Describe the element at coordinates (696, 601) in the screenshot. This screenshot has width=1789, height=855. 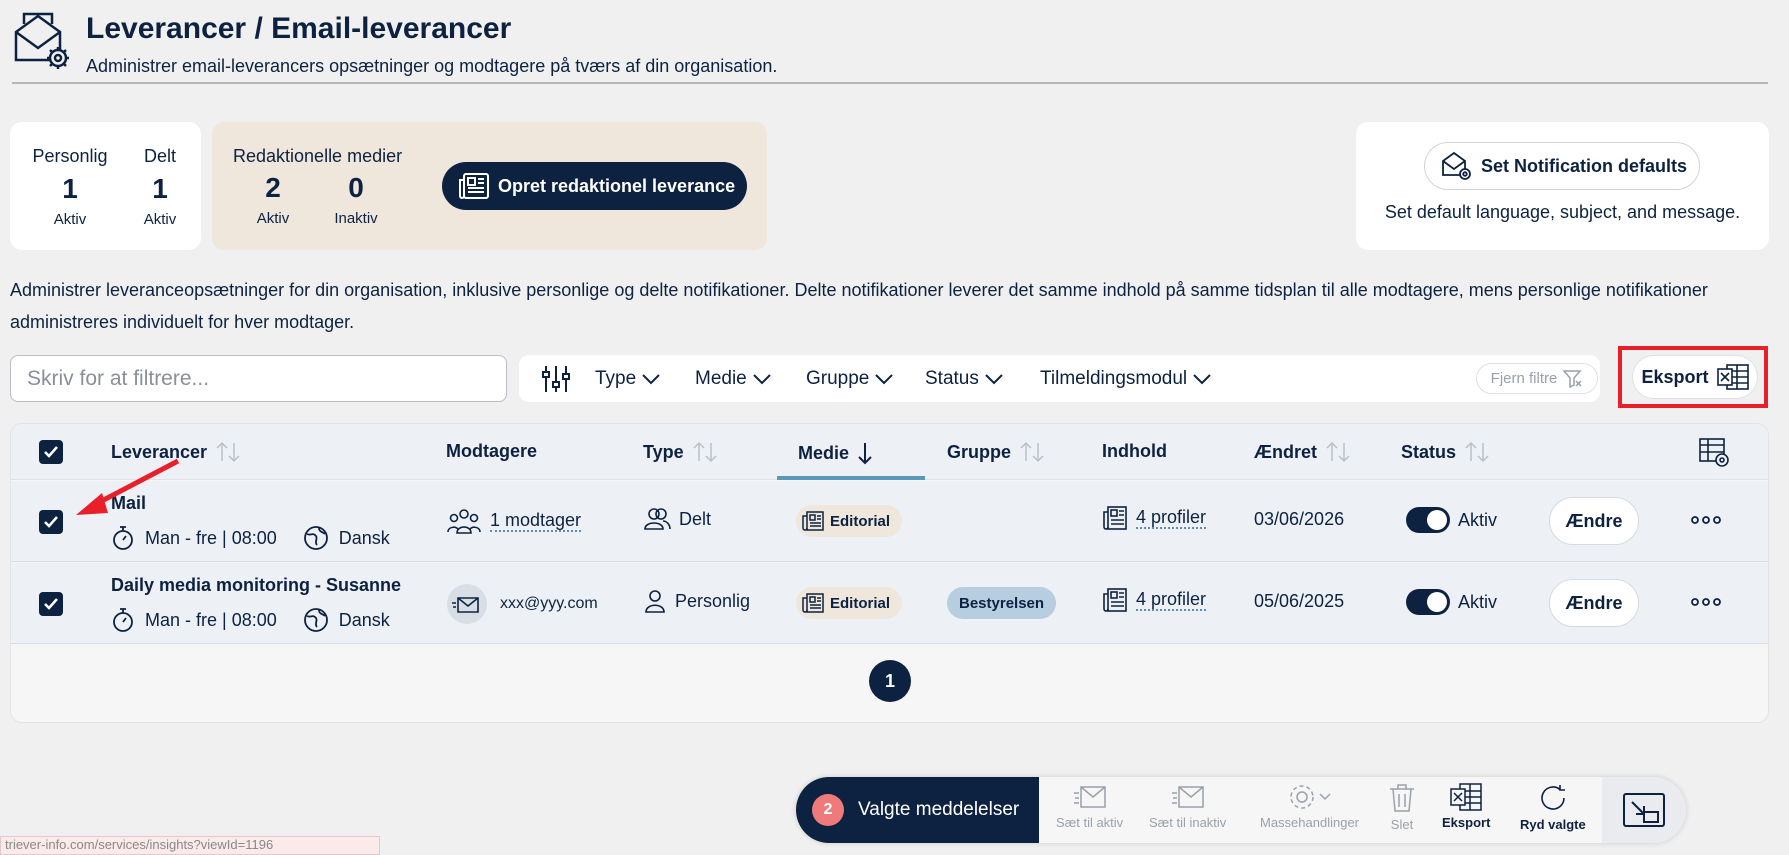
I see `type-cell: Personlig` at that location.